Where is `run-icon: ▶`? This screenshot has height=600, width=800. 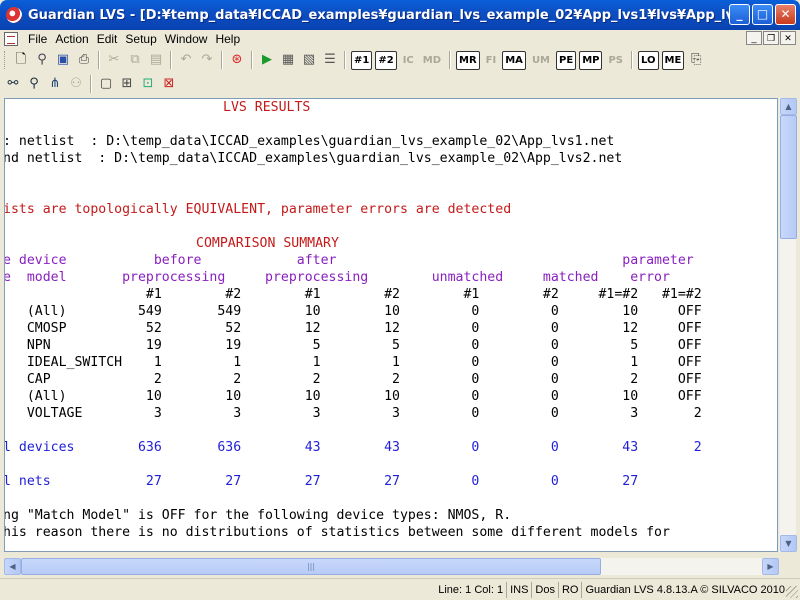 run-icon: ▶ is located at coordinates (267, 60).